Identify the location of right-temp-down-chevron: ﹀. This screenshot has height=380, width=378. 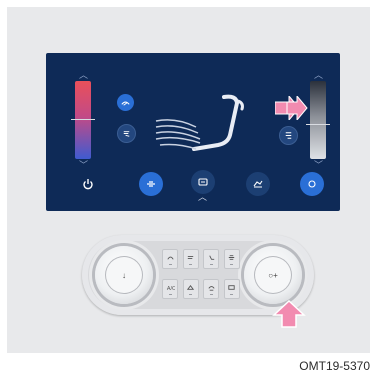
(318, 165).